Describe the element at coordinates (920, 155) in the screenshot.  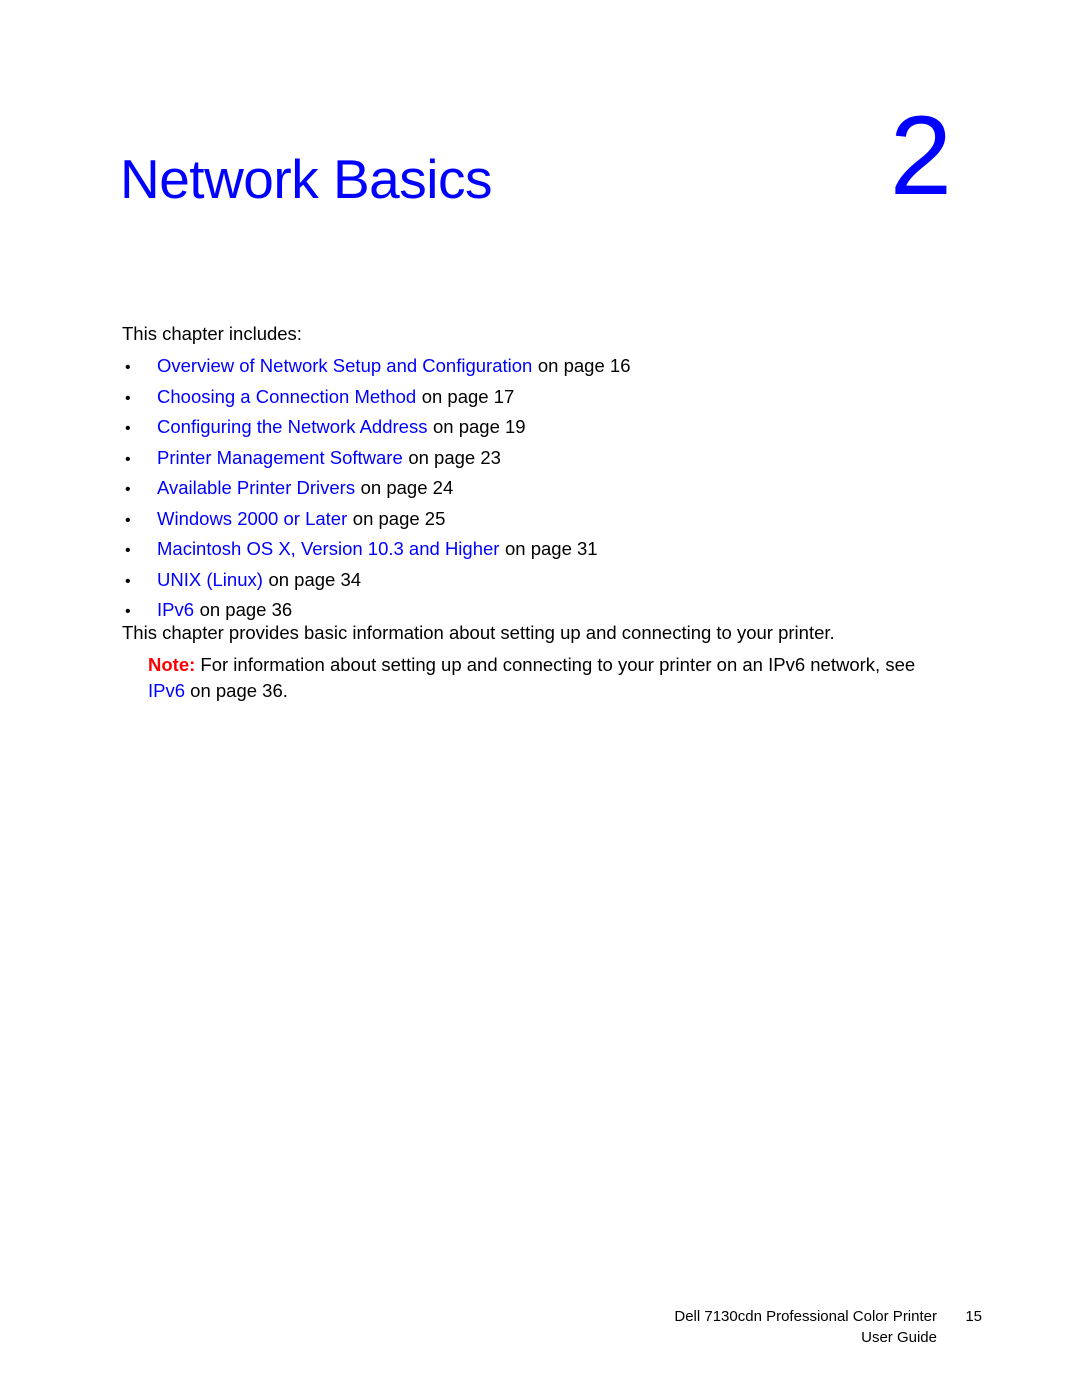
I see `chapter-number: 2` at that location.